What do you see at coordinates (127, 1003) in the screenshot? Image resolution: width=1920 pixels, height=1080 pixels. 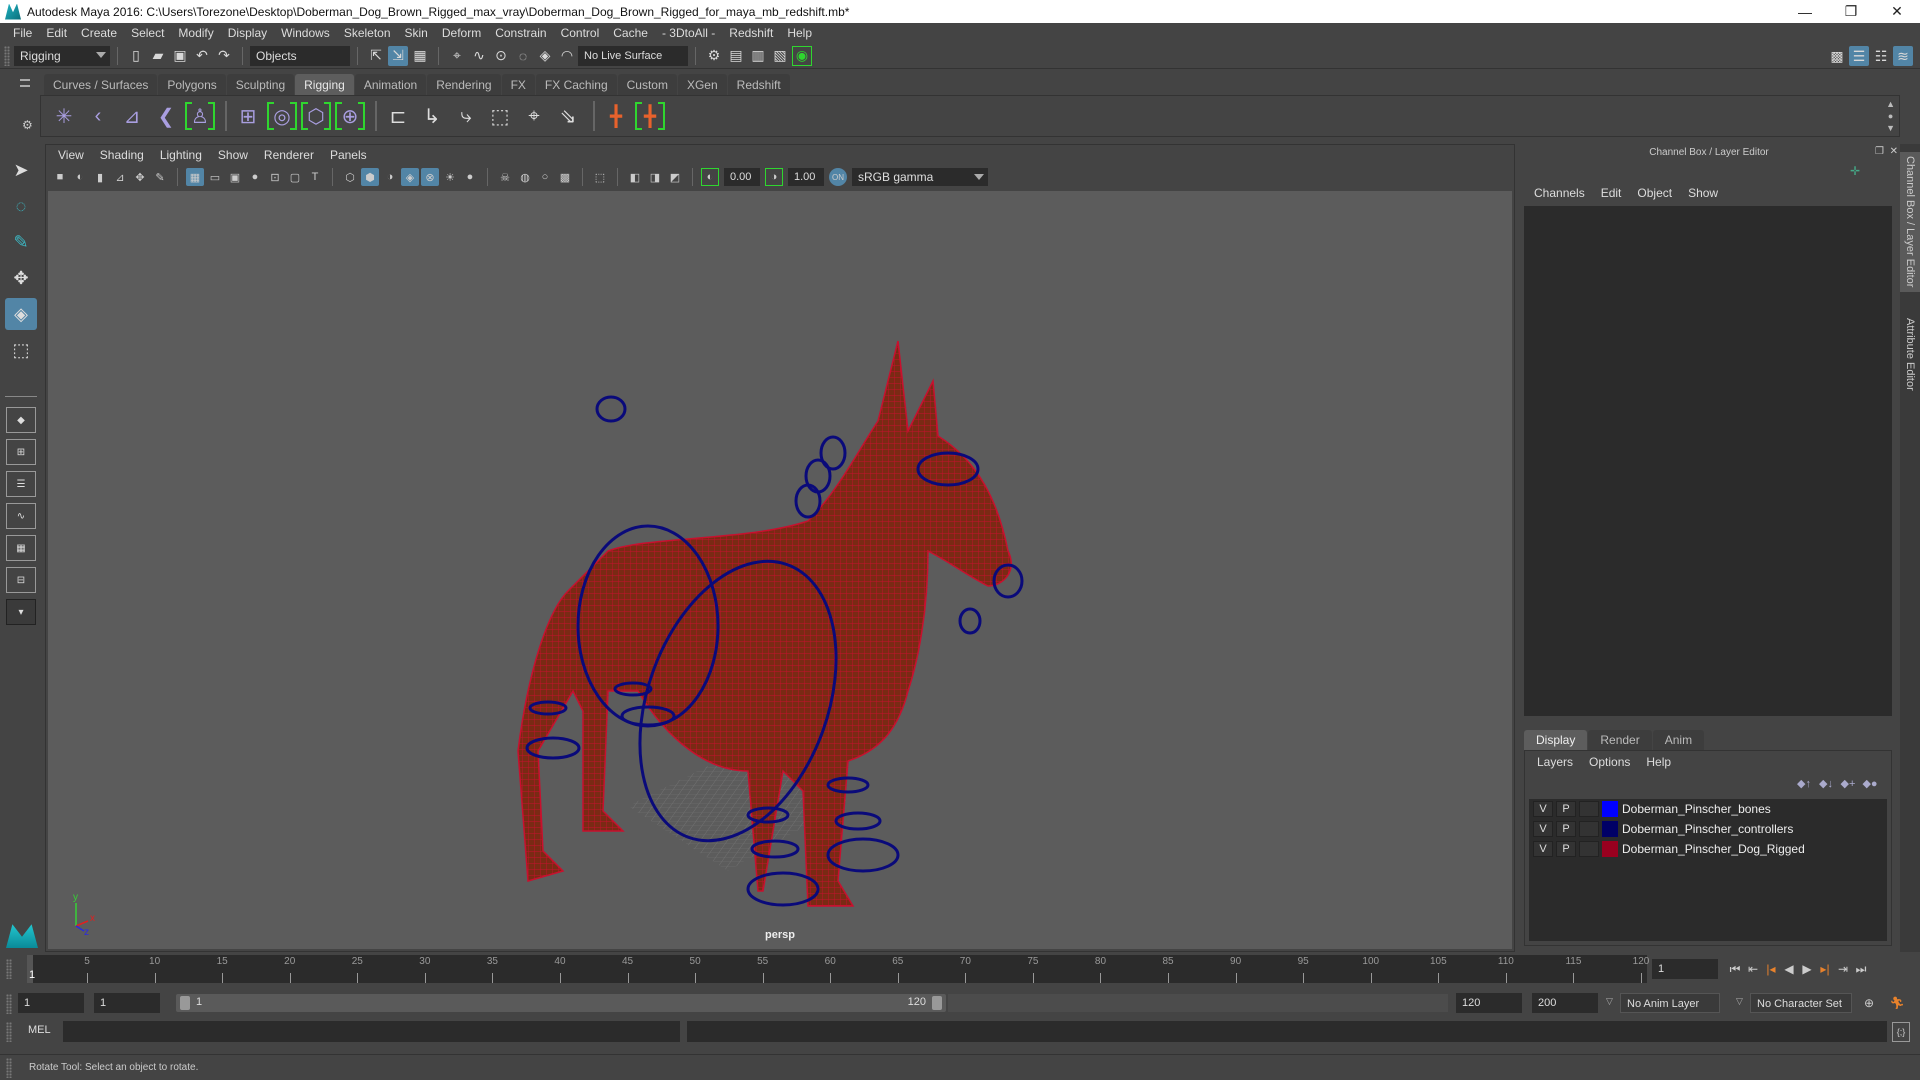 I see `playback-start-field: 1` at bounding box center [127, 1003].